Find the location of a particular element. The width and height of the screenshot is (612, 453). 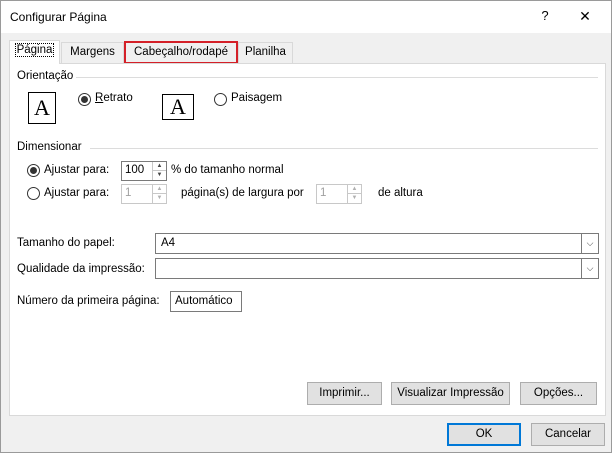

tab-cabecalho-rodape-label: Cabeçalho/rodapé is located at coordinates (181, 52).